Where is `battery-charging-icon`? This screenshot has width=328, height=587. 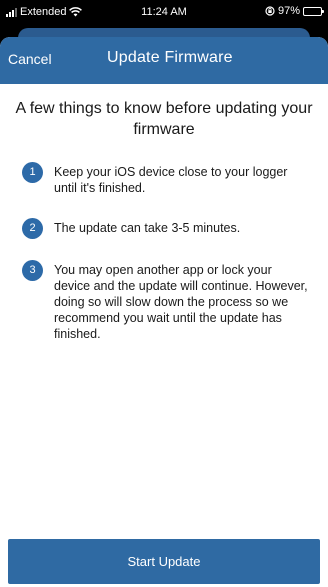
battery-charging-icon is located at coordinates (313, 11).